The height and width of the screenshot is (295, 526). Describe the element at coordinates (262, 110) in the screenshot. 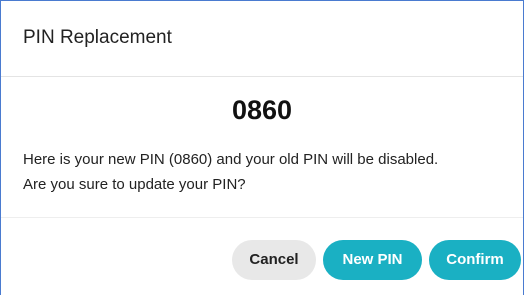

I see `new-pin-value: 0860` at that location.